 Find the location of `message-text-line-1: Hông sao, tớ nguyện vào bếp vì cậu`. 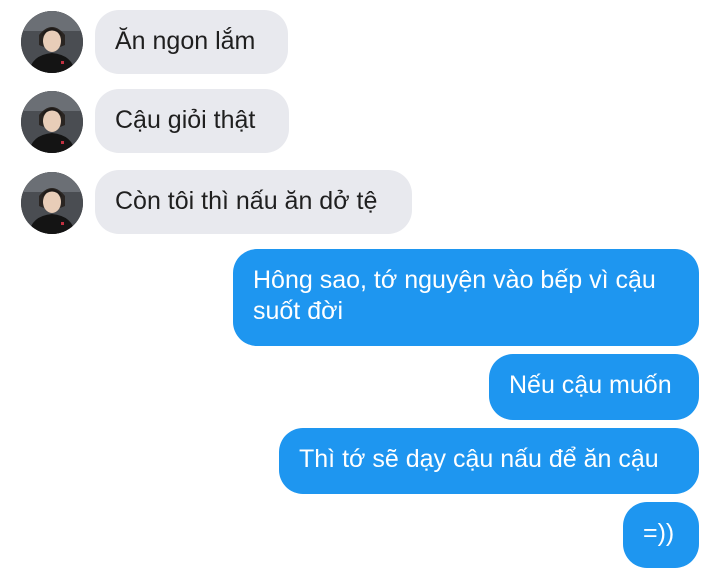

message-text-line-1: Hông sao, tớ nguyện vào bếp vì cậu is located at coordinates (454, 280).